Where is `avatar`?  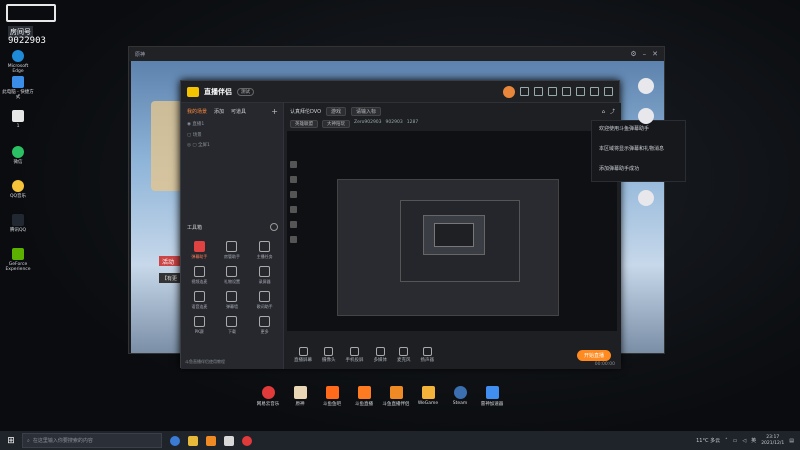 avatar is located at coordinates (509, 91).